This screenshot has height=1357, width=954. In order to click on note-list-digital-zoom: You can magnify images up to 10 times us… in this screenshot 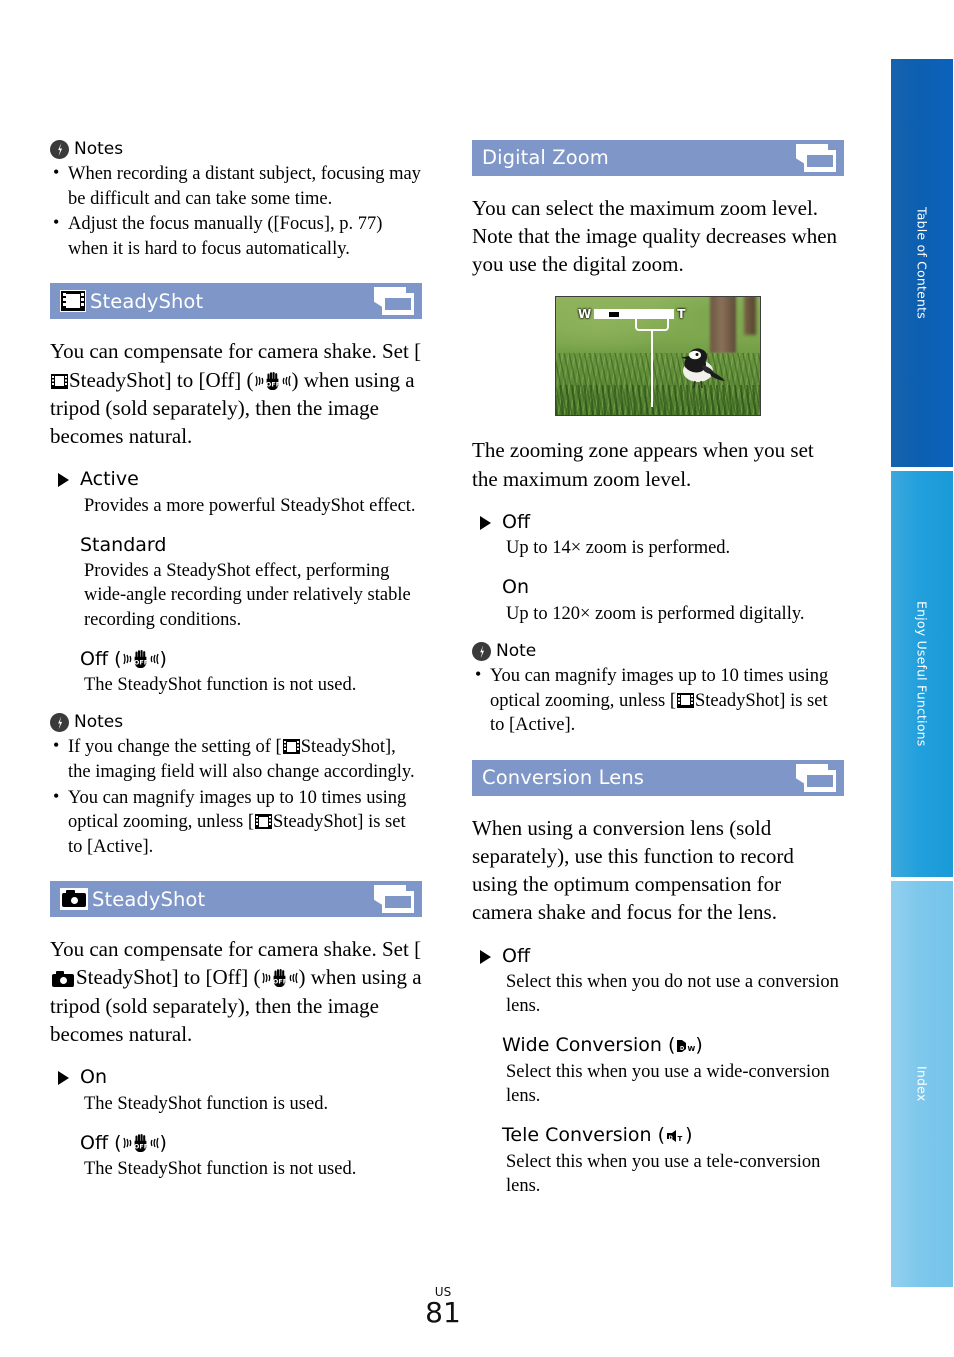, I will do `click(658, 700)`.